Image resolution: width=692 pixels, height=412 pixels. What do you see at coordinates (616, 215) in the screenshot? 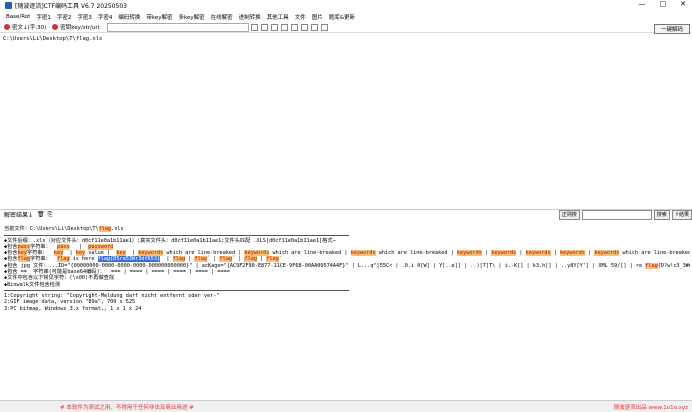
I see `search-input` at bounding box center [616, 215].